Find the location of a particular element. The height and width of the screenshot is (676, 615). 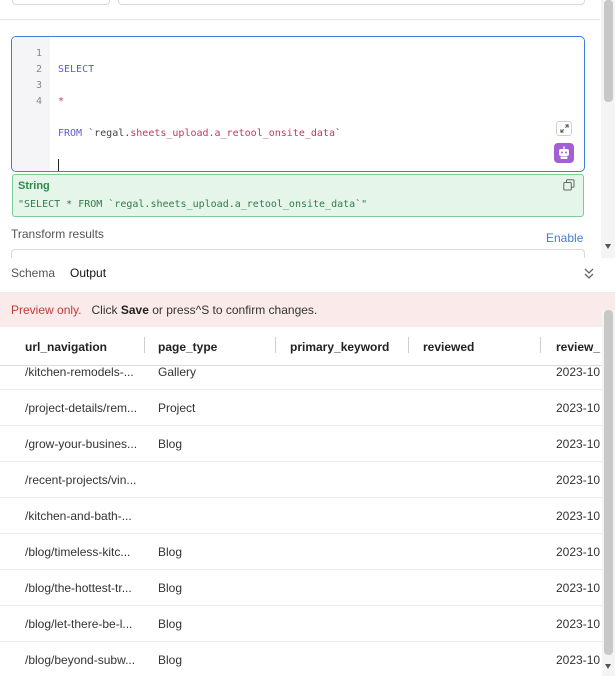

enable-transform-link: Enable is located at coordinates (564, 238).